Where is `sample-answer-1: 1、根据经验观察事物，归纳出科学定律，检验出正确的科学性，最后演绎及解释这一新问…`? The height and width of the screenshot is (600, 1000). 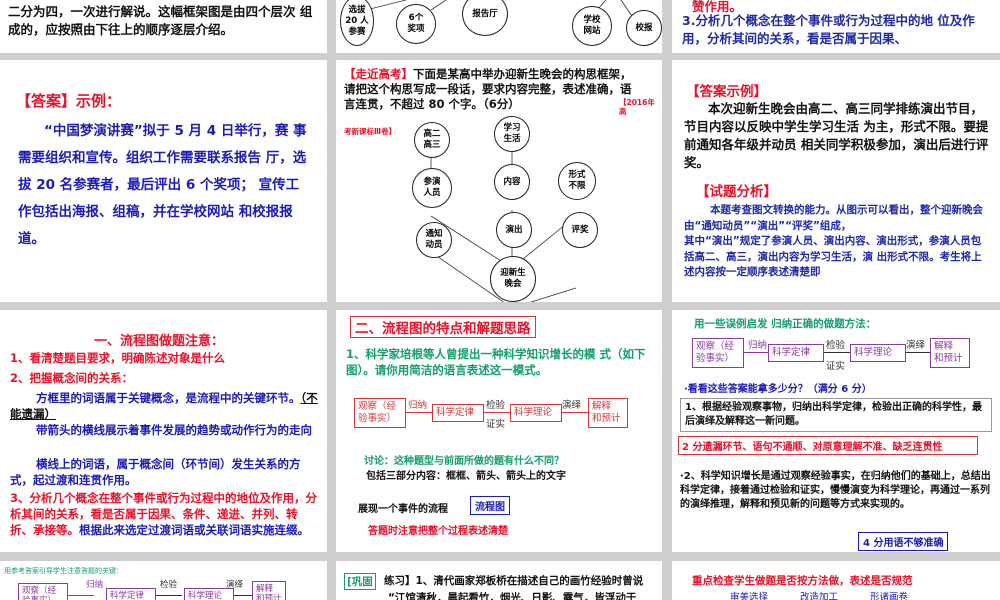
sample-answer-1: 1、根据经验观察事物，归纳出科学定律，检验出正确的科学性，最后演绎及解释这一新问… is located at coordinates (836, 415).